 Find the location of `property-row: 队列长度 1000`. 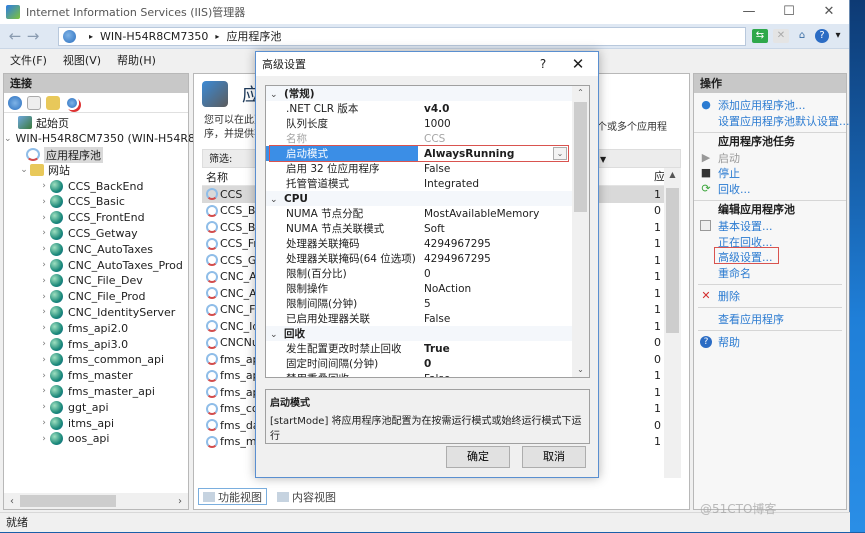

property-row: 队列长度 1000 is located at coordinates (427, 123).